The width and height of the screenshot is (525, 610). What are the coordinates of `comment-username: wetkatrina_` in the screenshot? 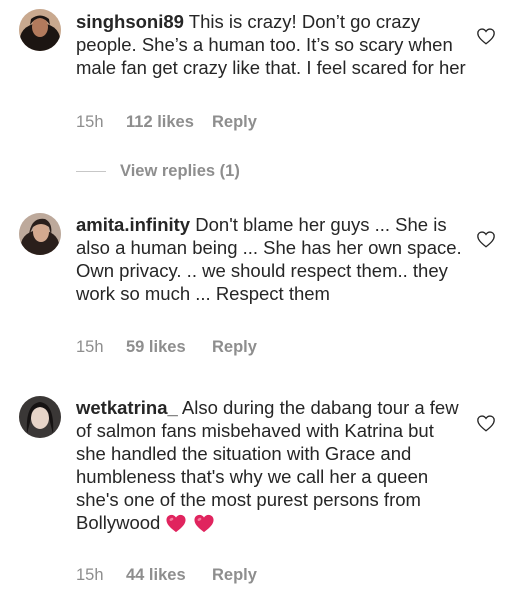 It's located at (127, 407).